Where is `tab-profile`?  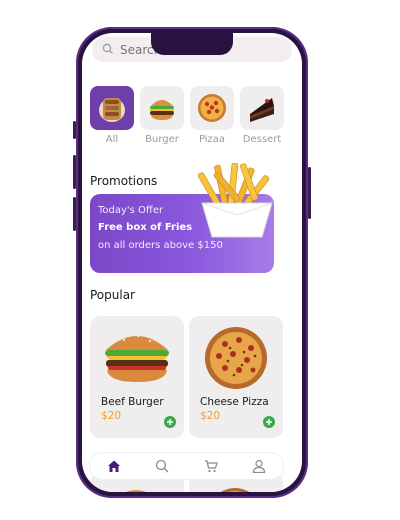 tab-profile is located at coordinates (259, 466).